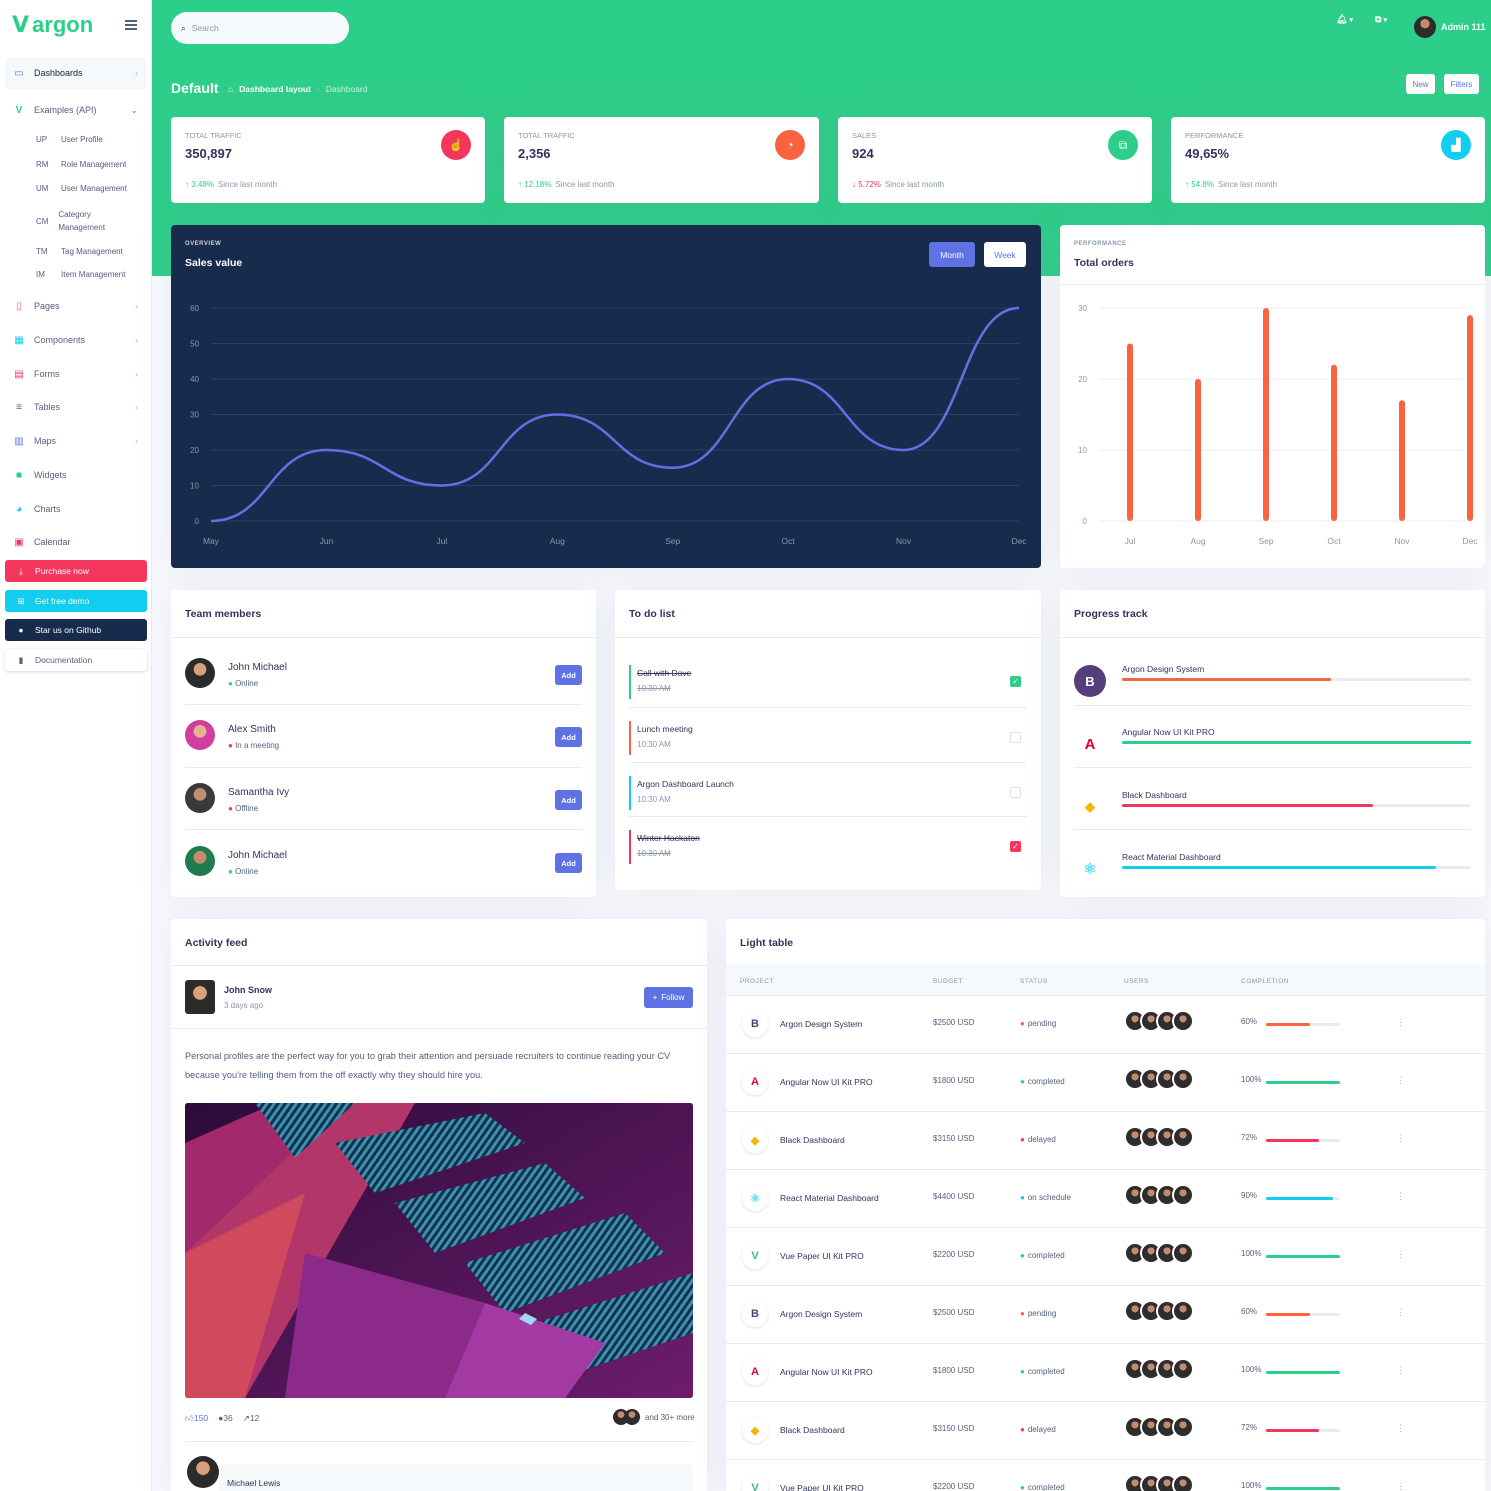  Describe the element at coordinates (1272, 810) in the screenshot. I see `progress-item: ◆ Black Dashboard` at that location.